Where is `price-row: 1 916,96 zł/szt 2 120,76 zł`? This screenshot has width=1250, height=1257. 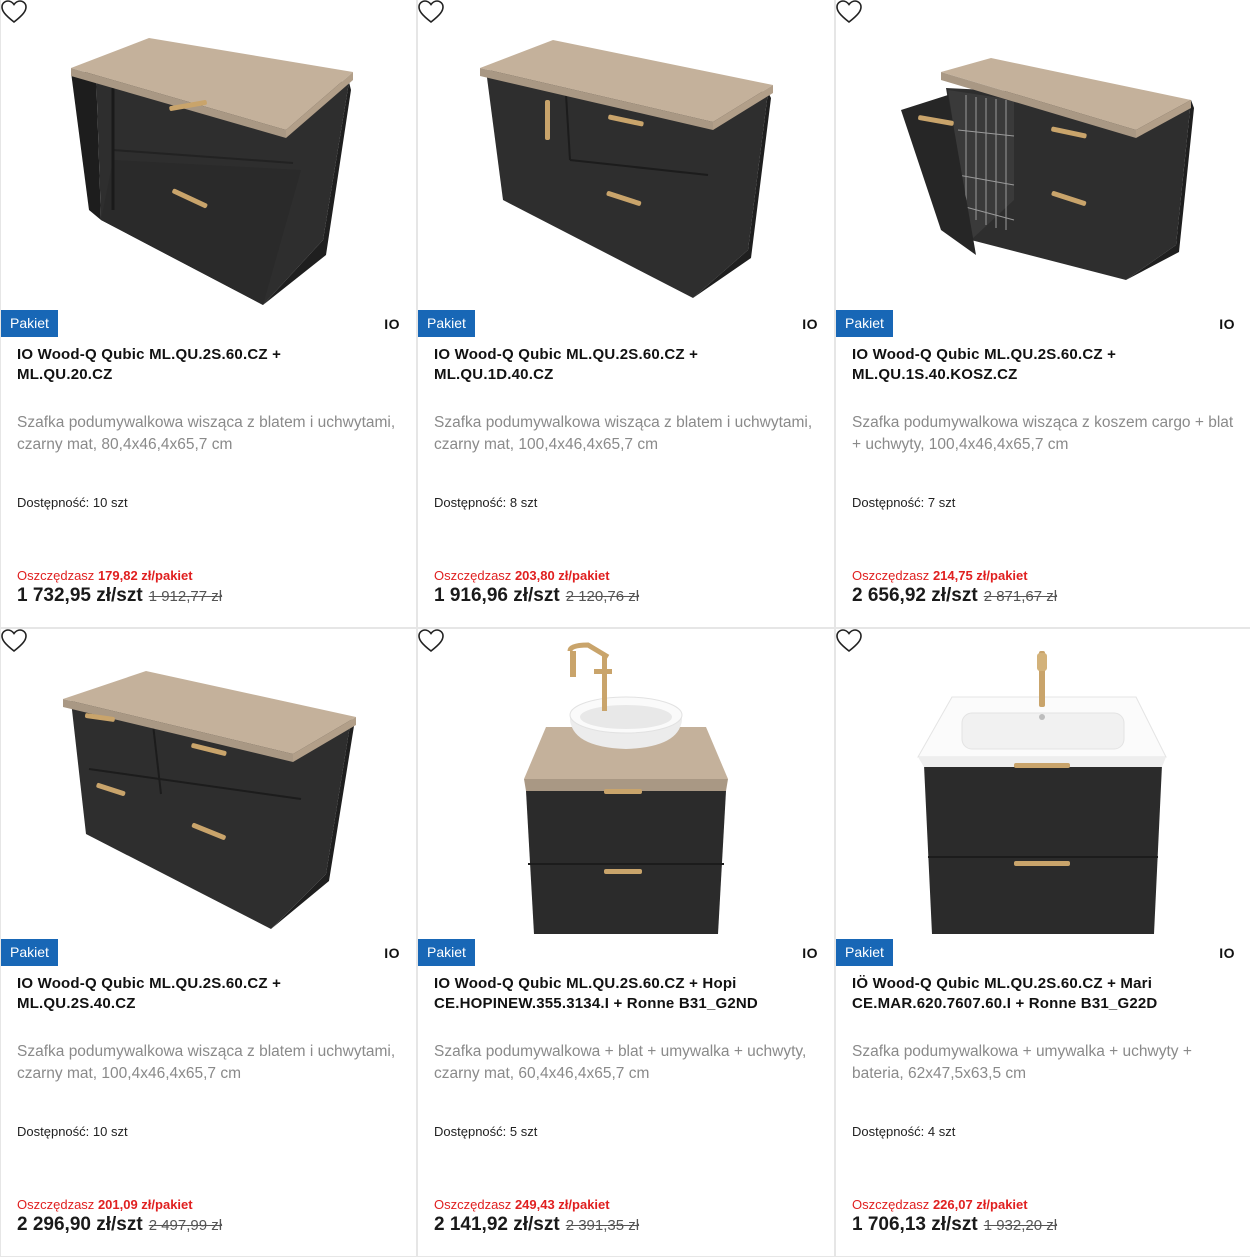
price-row: 1 916,96 zł/szt 2 120,76 zł is located at coordinates (536, 596).